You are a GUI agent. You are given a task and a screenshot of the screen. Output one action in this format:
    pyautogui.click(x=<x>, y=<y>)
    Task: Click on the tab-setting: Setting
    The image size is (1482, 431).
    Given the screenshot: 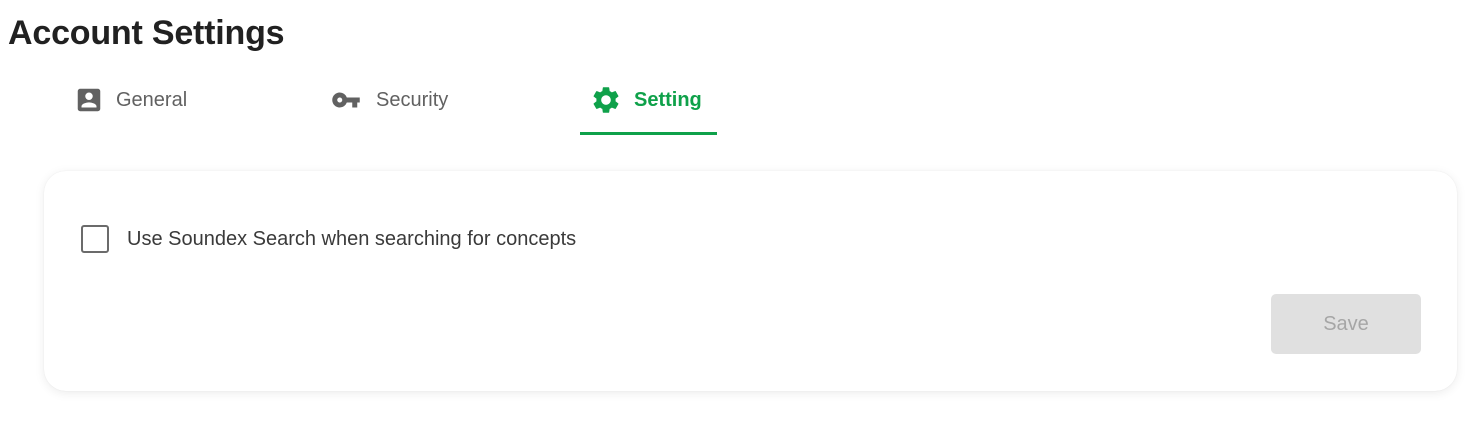 What is the action you would take?
    pyautogui.click(x=646, y=100)
    